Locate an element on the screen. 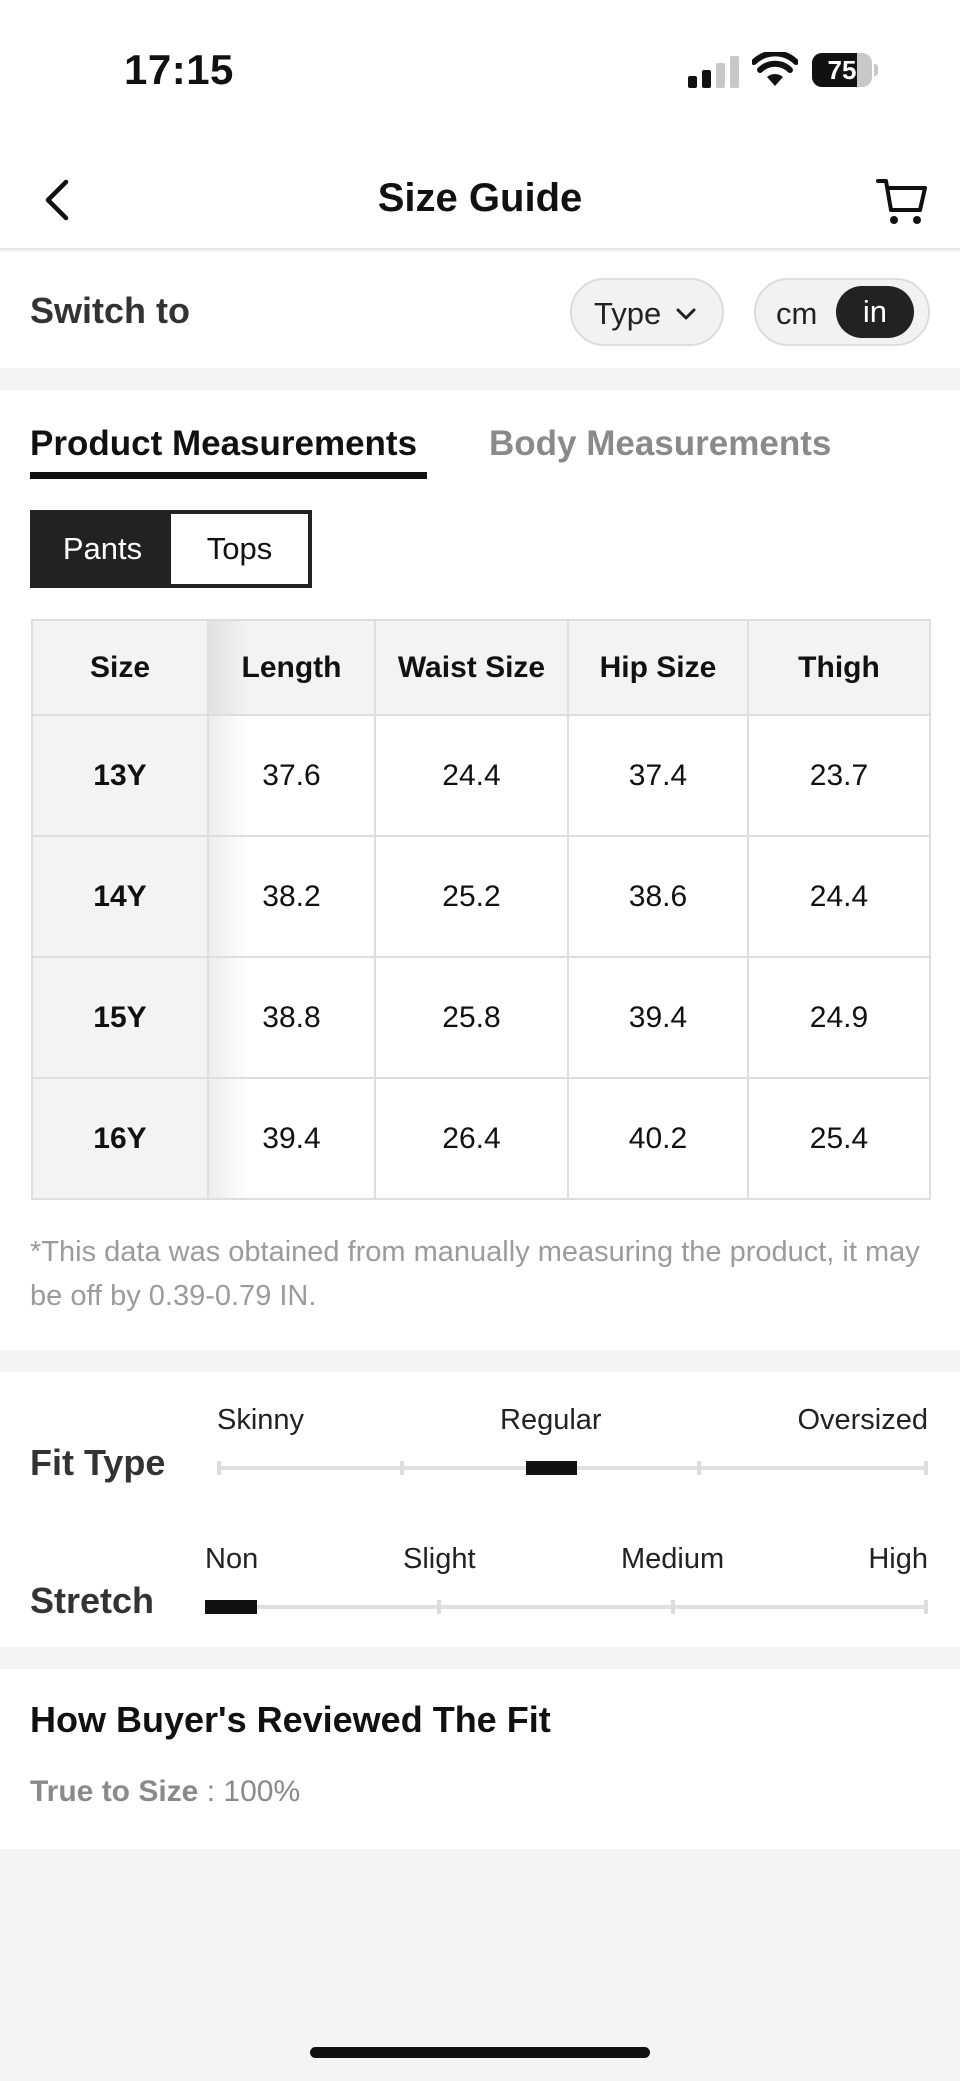 The image size is (960, 2081). tab-product-measurements: Product Measurements is located at coordinates (223, 444).